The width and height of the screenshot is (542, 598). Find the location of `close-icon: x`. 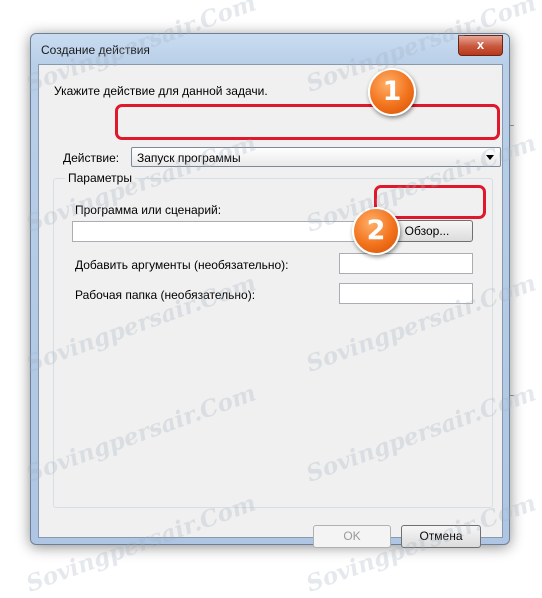

close-icon: x is located at coordinates (480, 44).